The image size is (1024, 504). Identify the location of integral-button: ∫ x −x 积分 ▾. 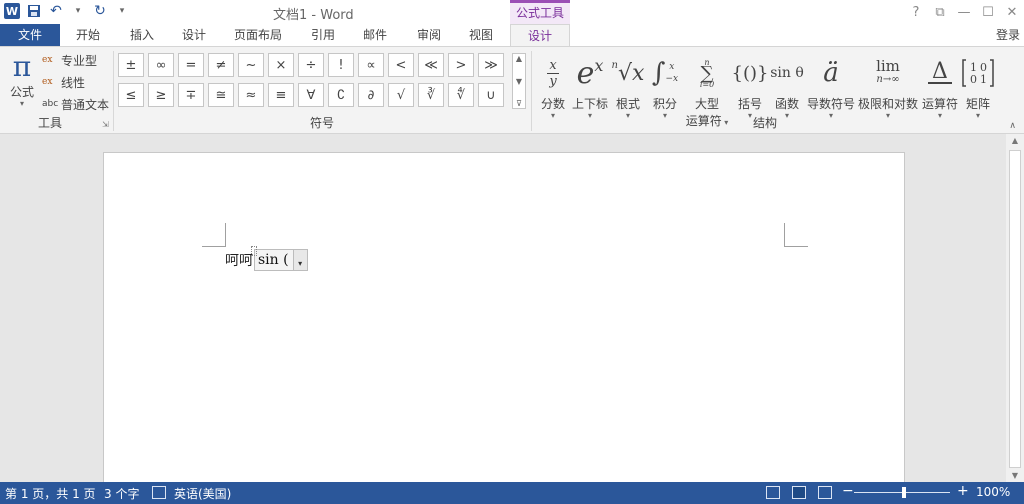
(665, 85).